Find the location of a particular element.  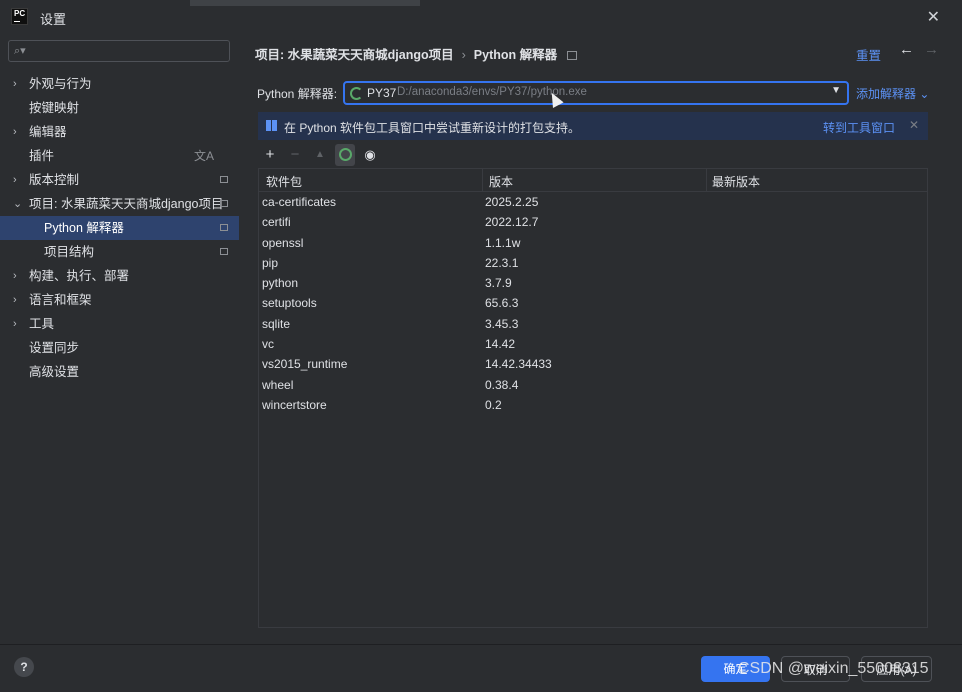

translate-icon: 文A is located at coordinates (203, 156).